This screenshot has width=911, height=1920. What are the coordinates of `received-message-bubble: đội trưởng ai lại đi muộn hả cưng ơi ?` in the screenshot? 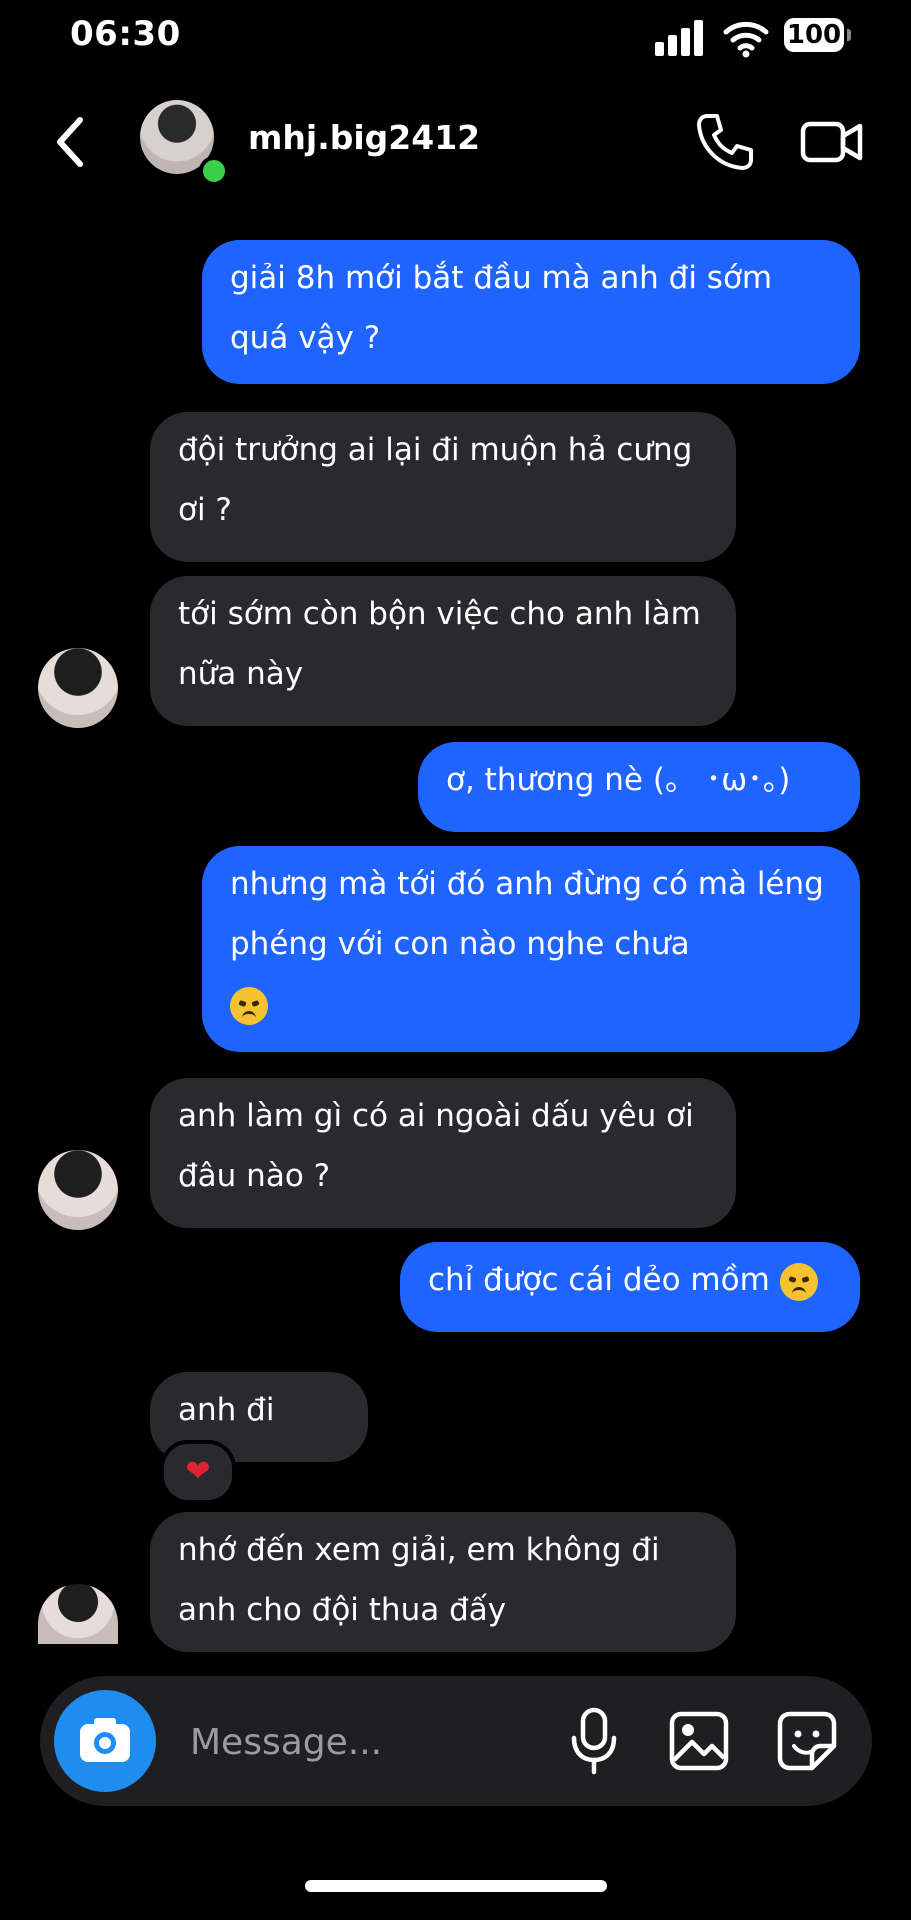 It's located at (443, 487).